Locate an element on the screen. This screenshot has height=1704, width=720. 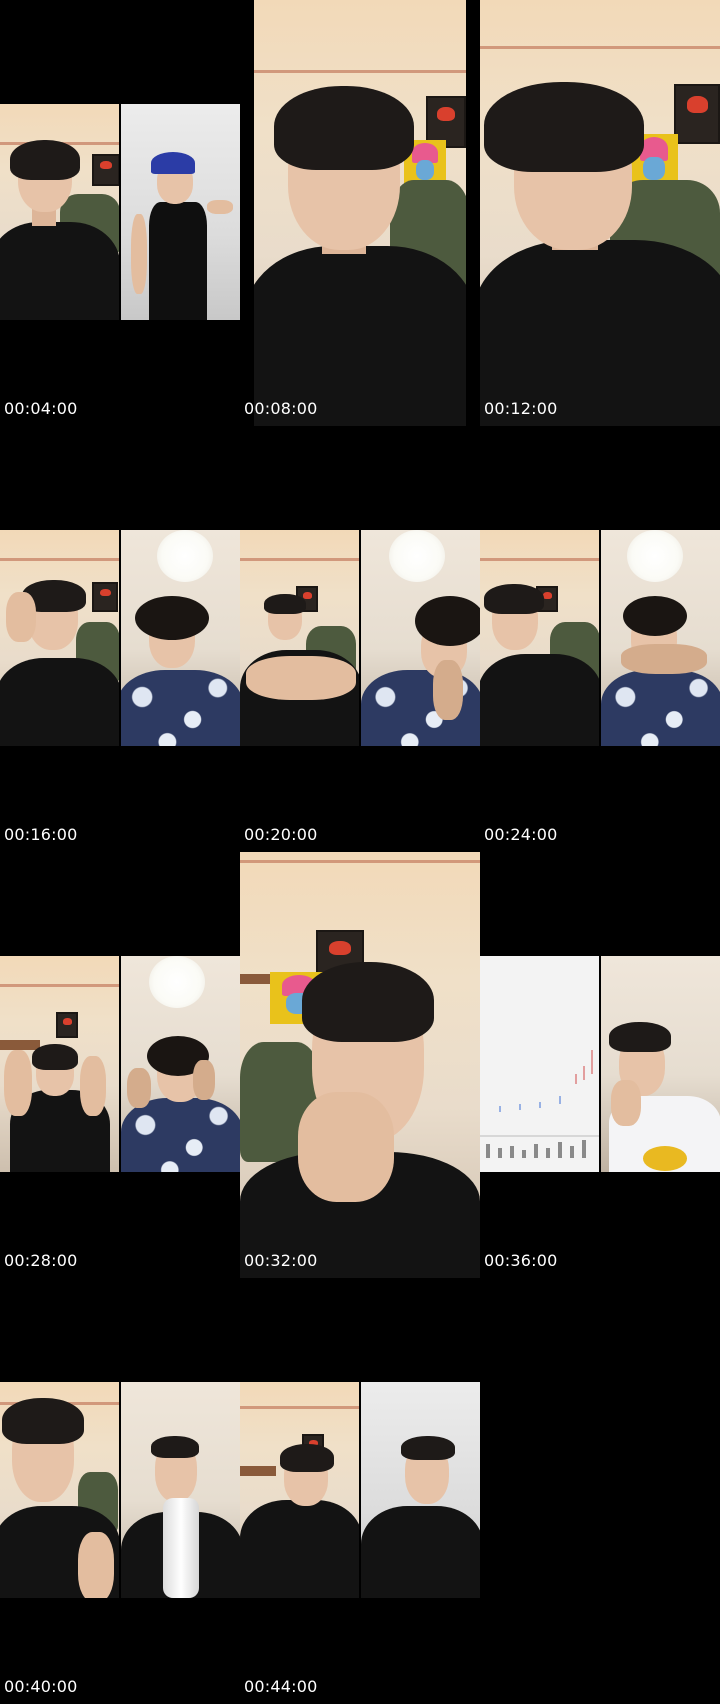
stock-chart-pane is located at coordinates (539, 1064).